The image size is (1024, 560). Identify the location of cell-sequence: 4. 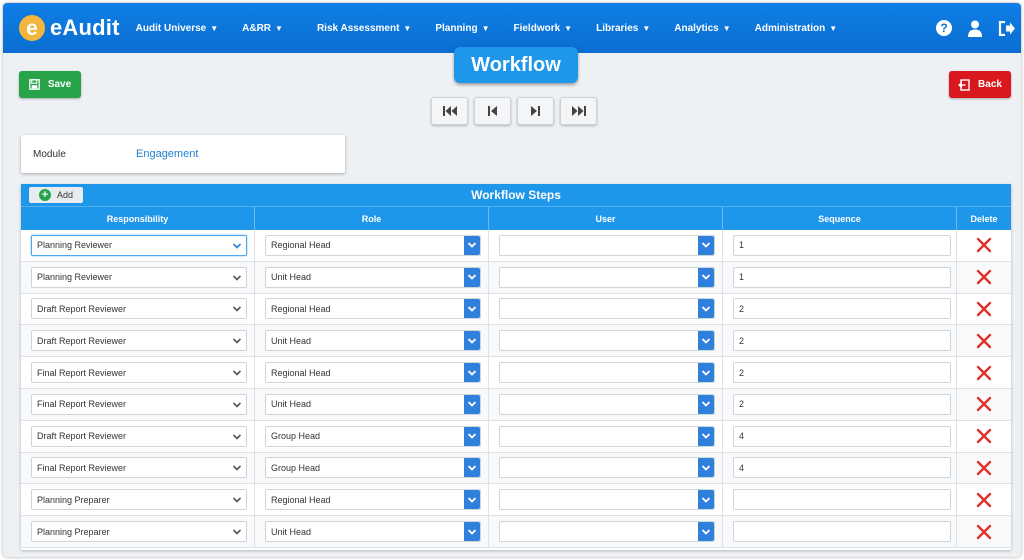
(840, 436).